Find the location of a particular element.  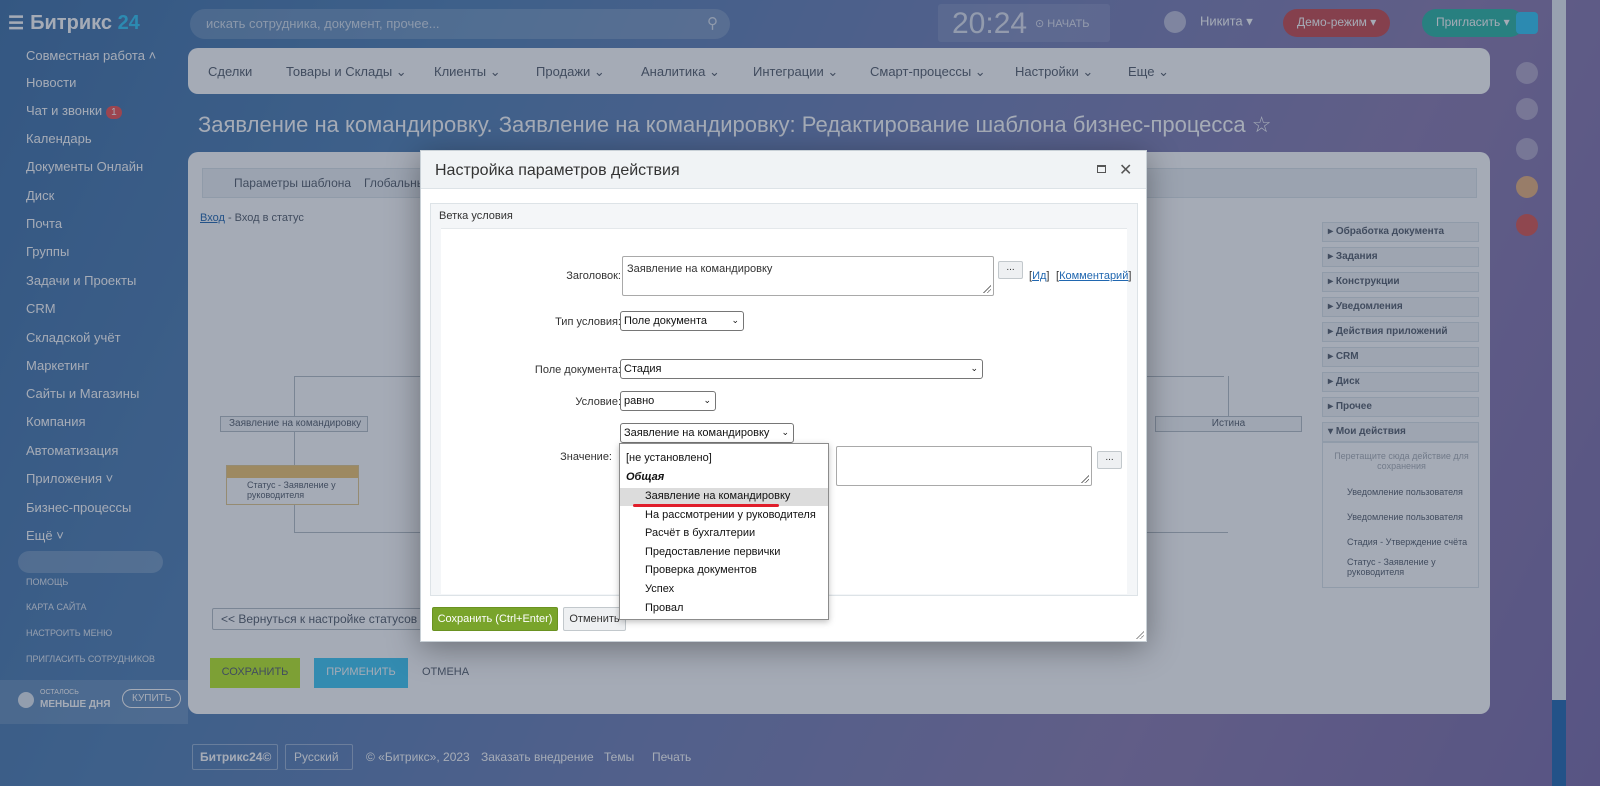

value-select: Заявление на командировку ⌄ is located at coordinates (707, 433).